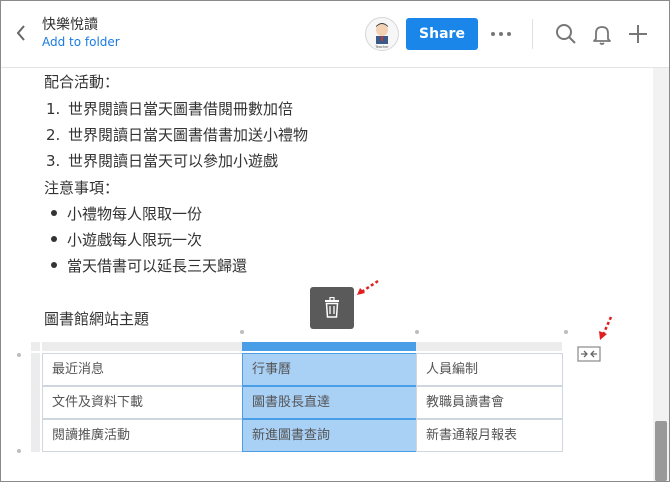 This screenshot has width=670, height=482. I want to click on column-selector-selected, so click(329, 346).